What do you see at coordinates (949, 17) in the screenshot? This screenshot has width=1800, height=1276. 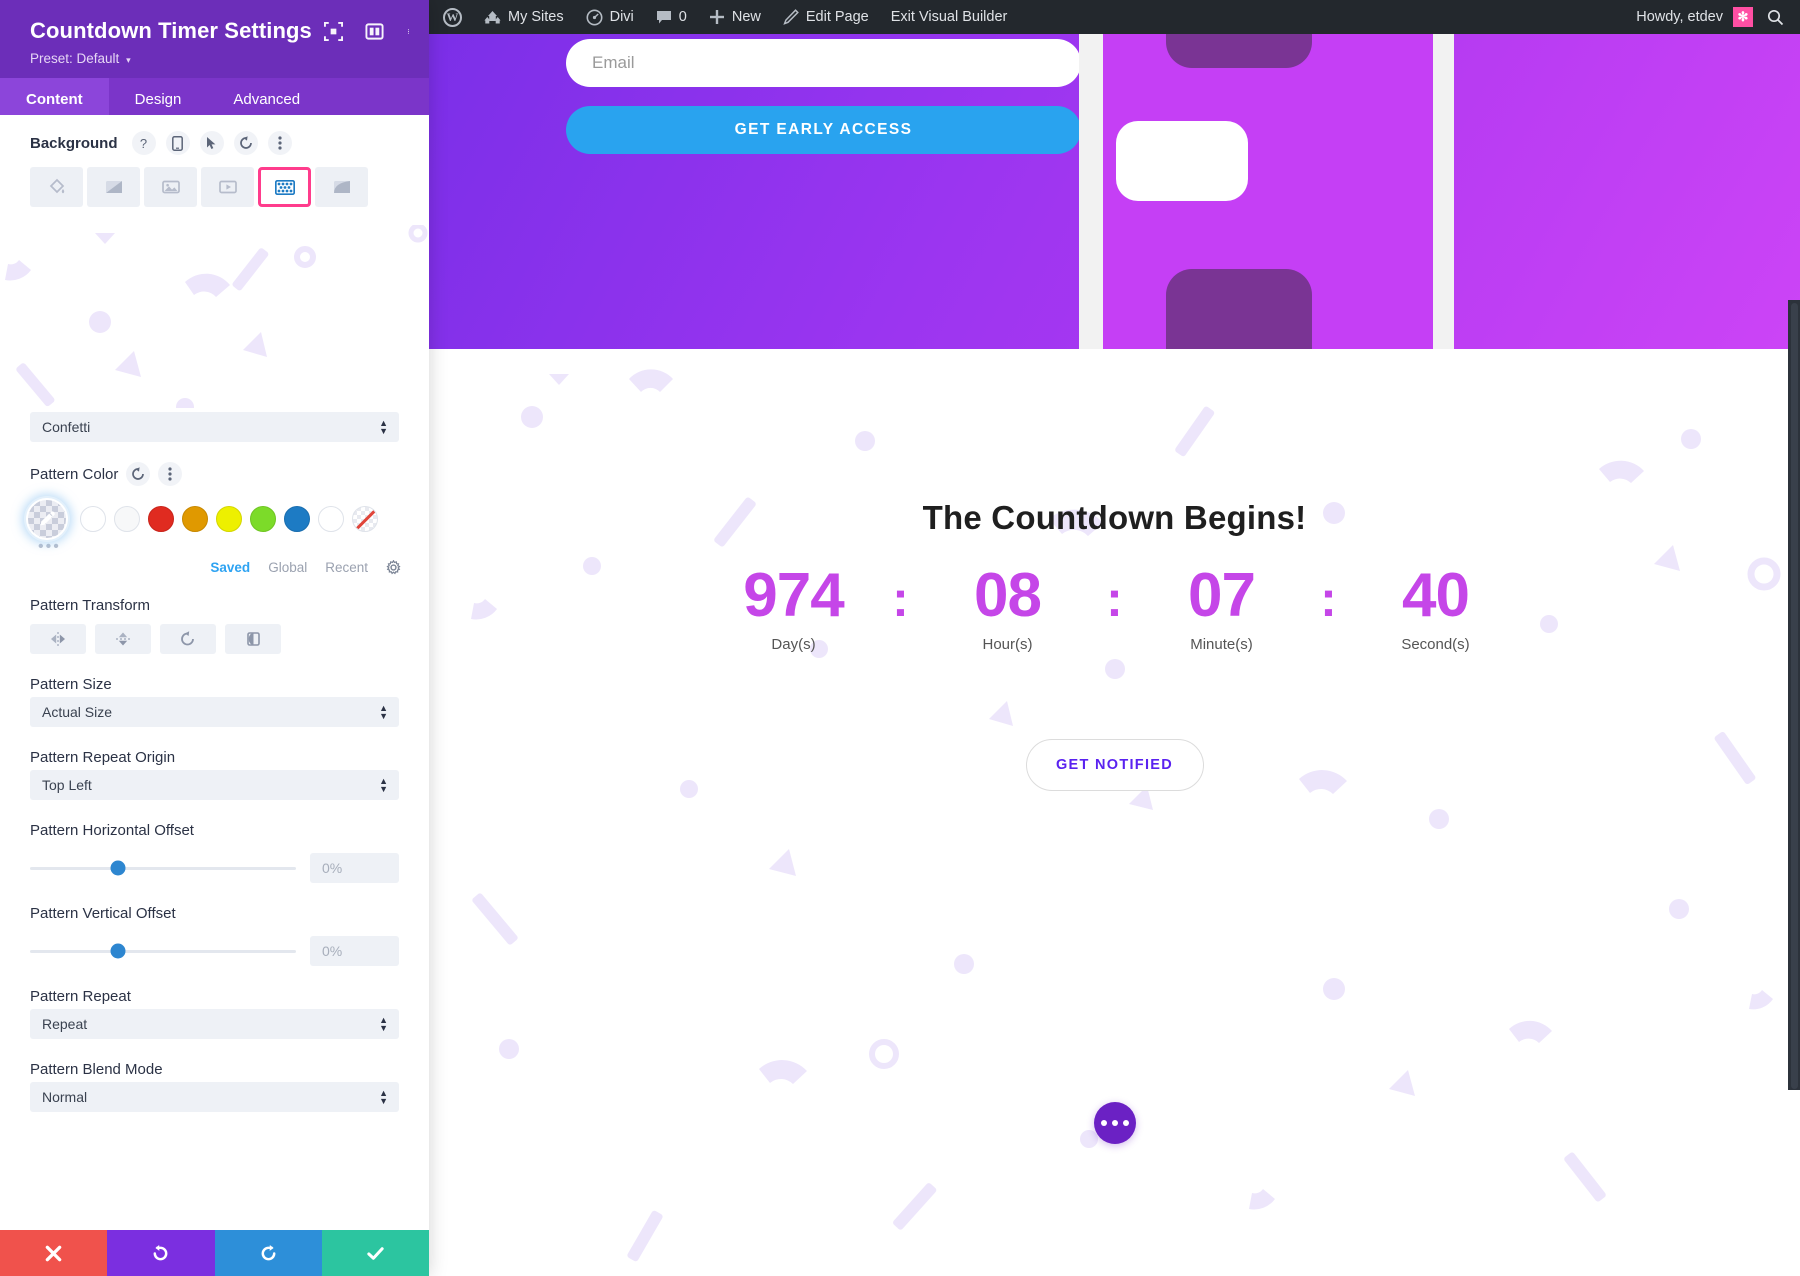 I see `admin-bar-exit-visual-builder: Exit Visual Builder` at bounding box center [949, 17].